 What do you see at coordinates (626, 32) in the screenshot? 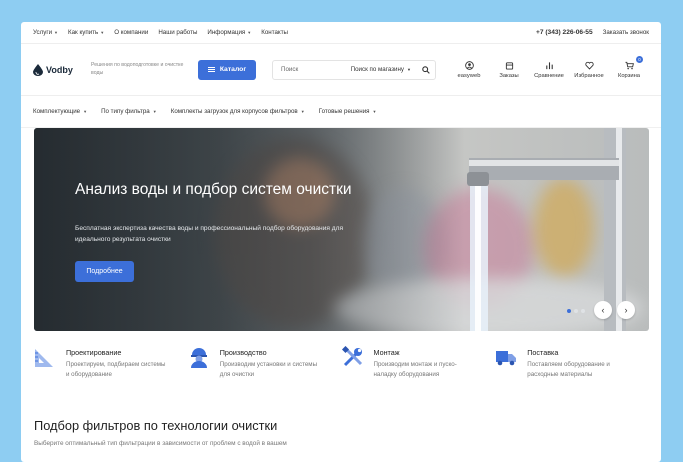
I see `callback-link: Заказать звонок` at bounding box center [626, 32].